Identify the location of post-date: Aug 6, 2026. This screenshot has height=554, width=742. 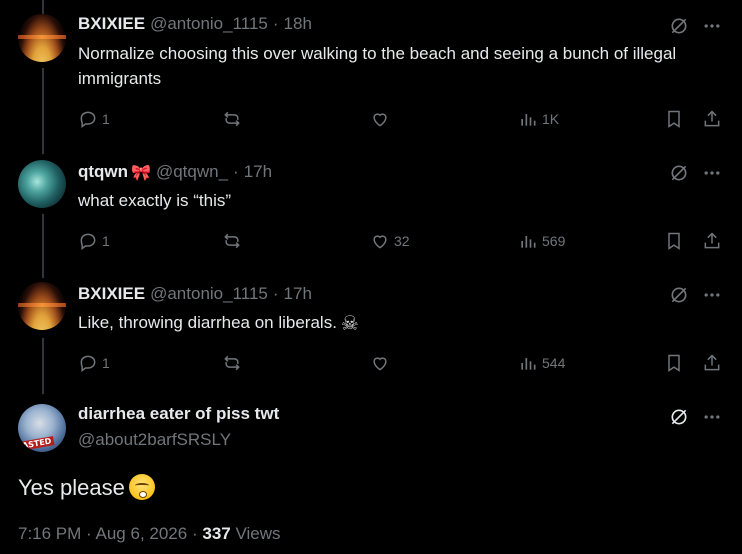
(142, 533).